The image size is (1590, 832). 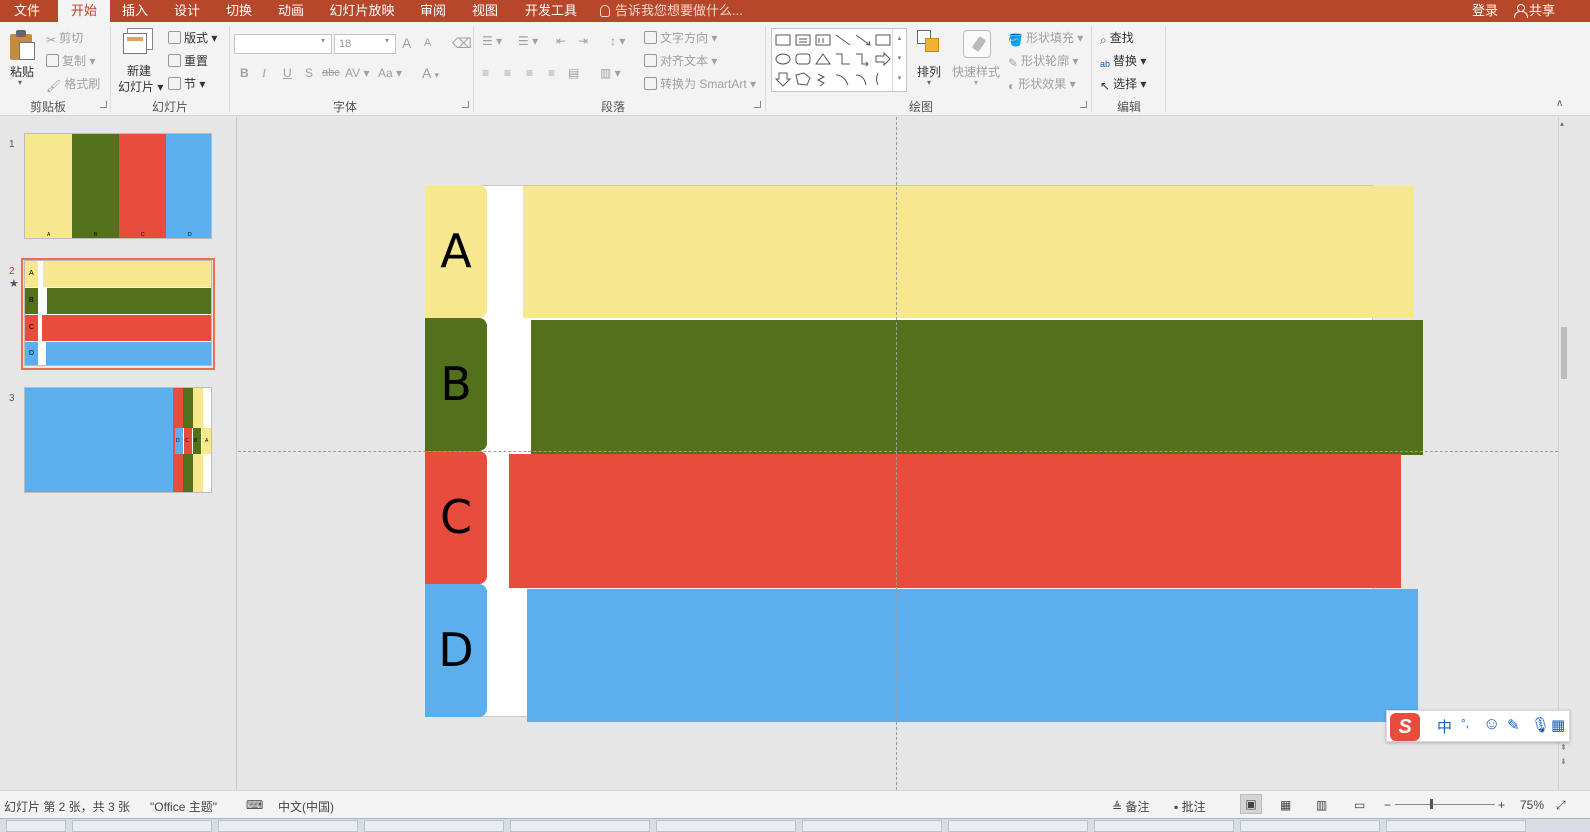 What do you see at coordinates (427, 43) in the screenshot?
I see `shrink-font-button: A` at bounding box center [427, 43].